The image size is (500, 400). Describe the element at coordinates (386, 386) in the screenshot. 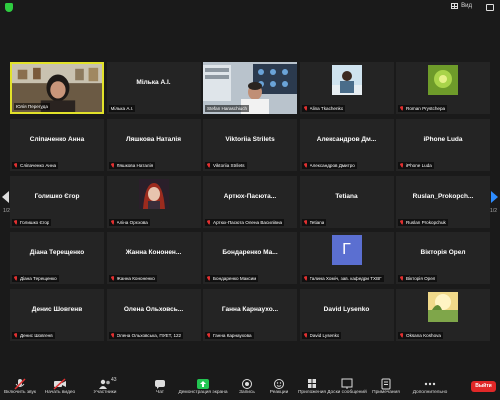

I see `notes-button: Примечания` at that location.